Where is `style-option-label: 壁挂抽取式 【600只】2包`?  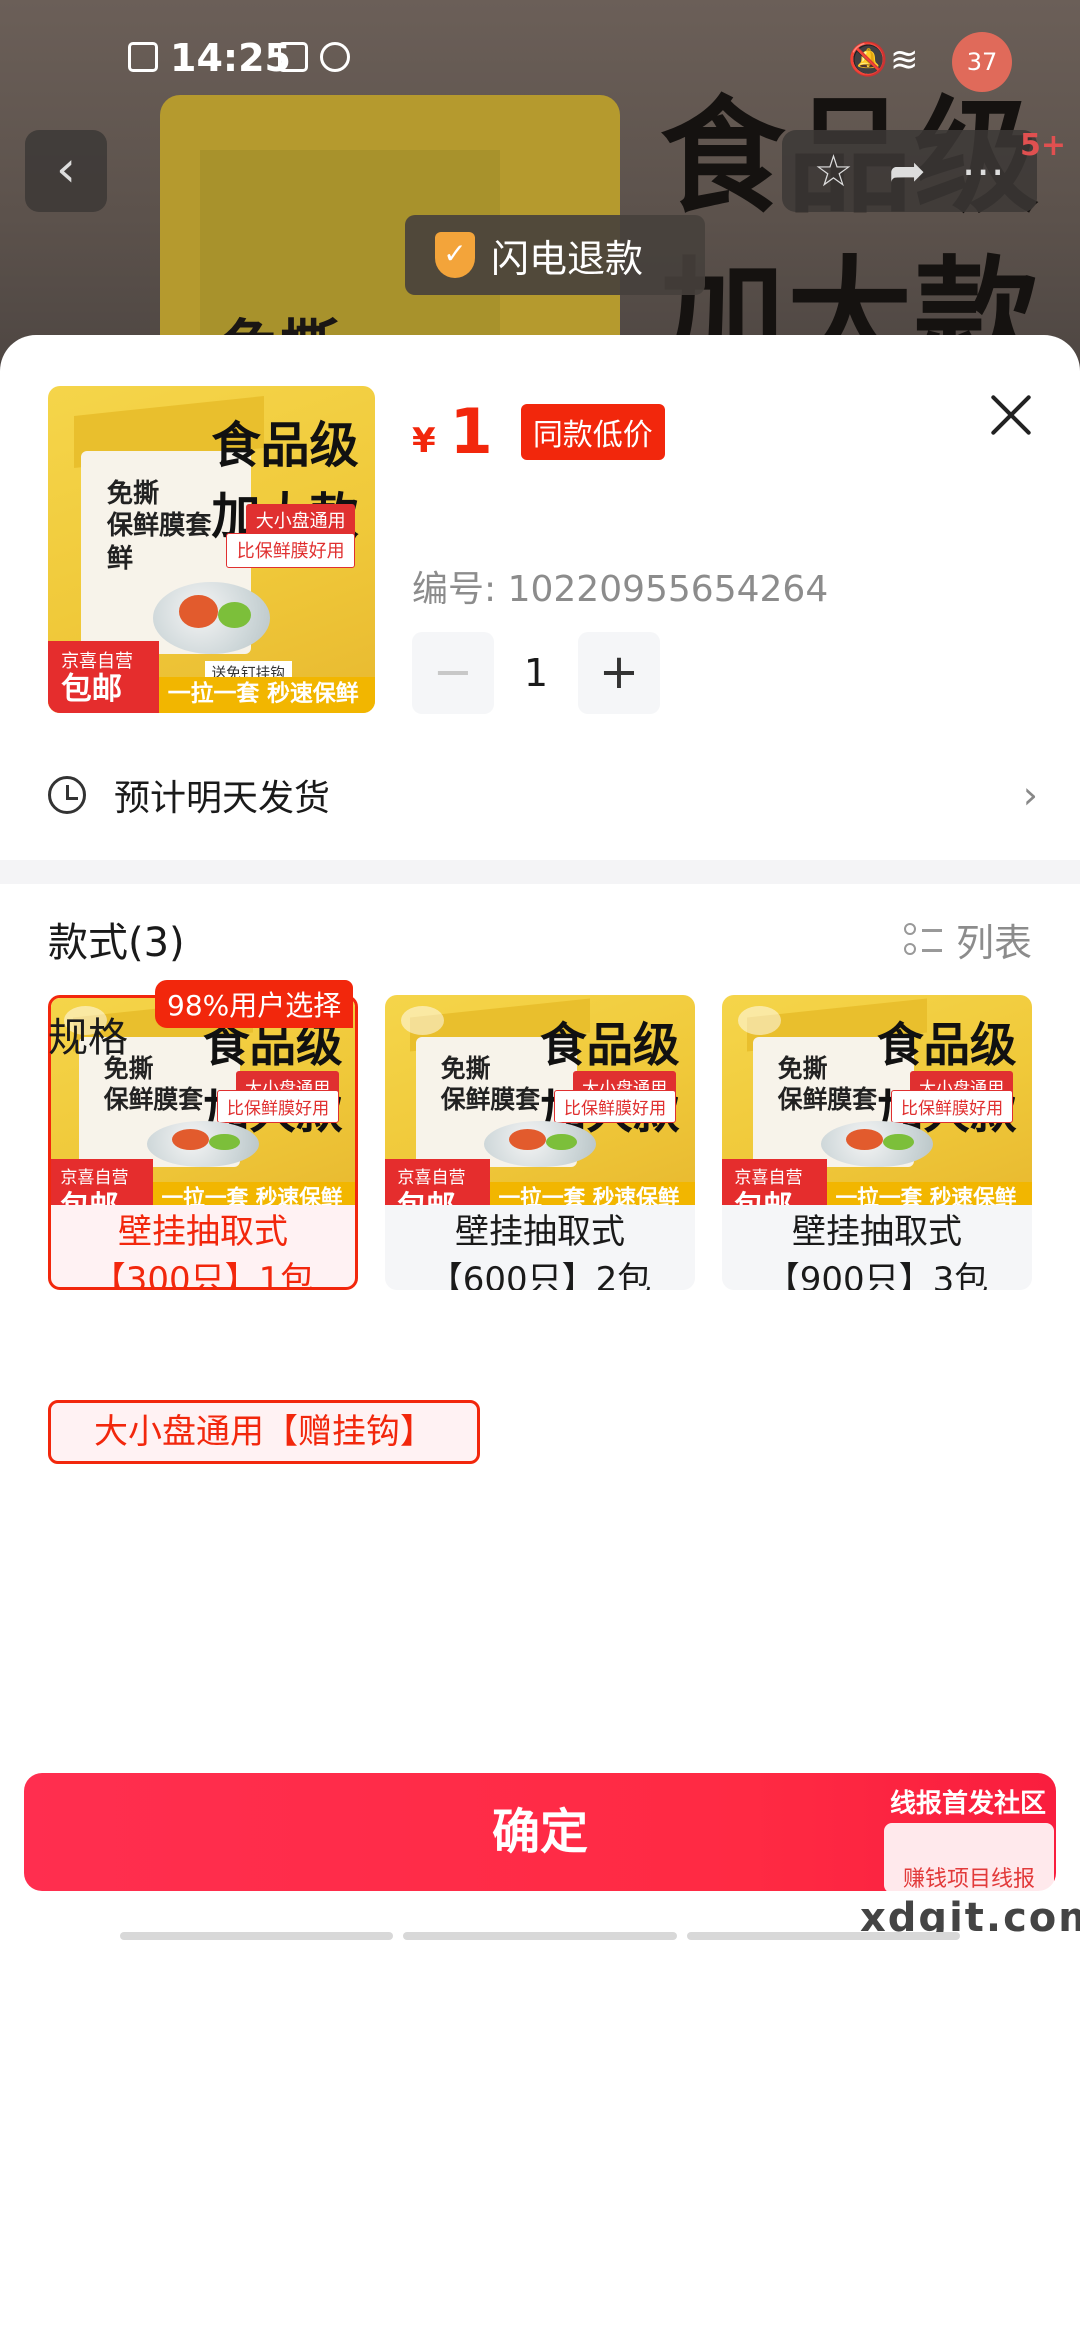 style-option-label: 壁挂抽取式 【600只】2包 is located at coordinates (540, 1247).